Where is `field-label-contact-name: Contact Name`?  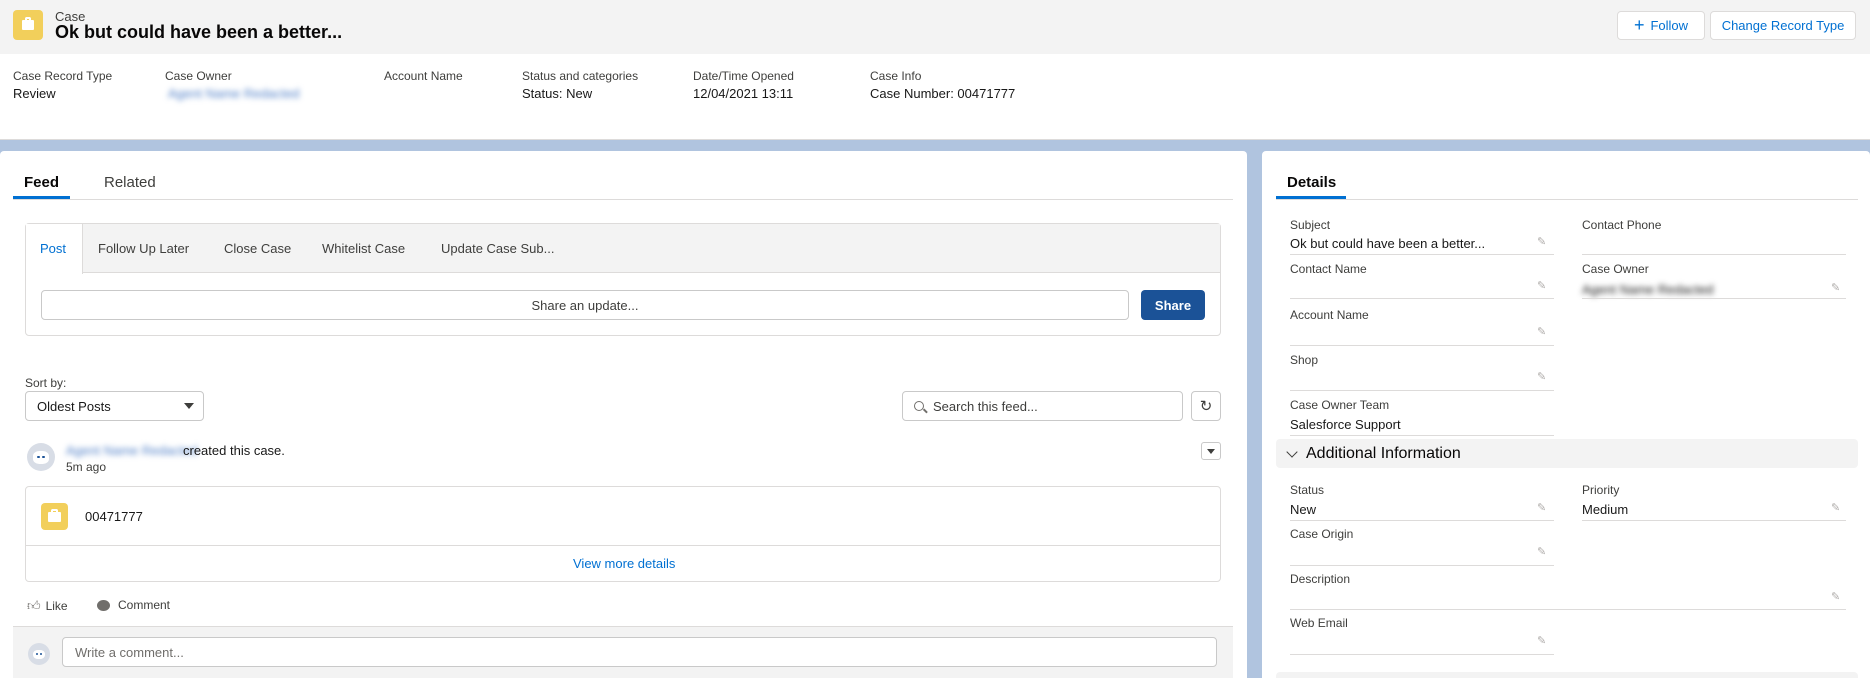
field-label-contact-name: Contact Name is located at coordinates (1328, 269).